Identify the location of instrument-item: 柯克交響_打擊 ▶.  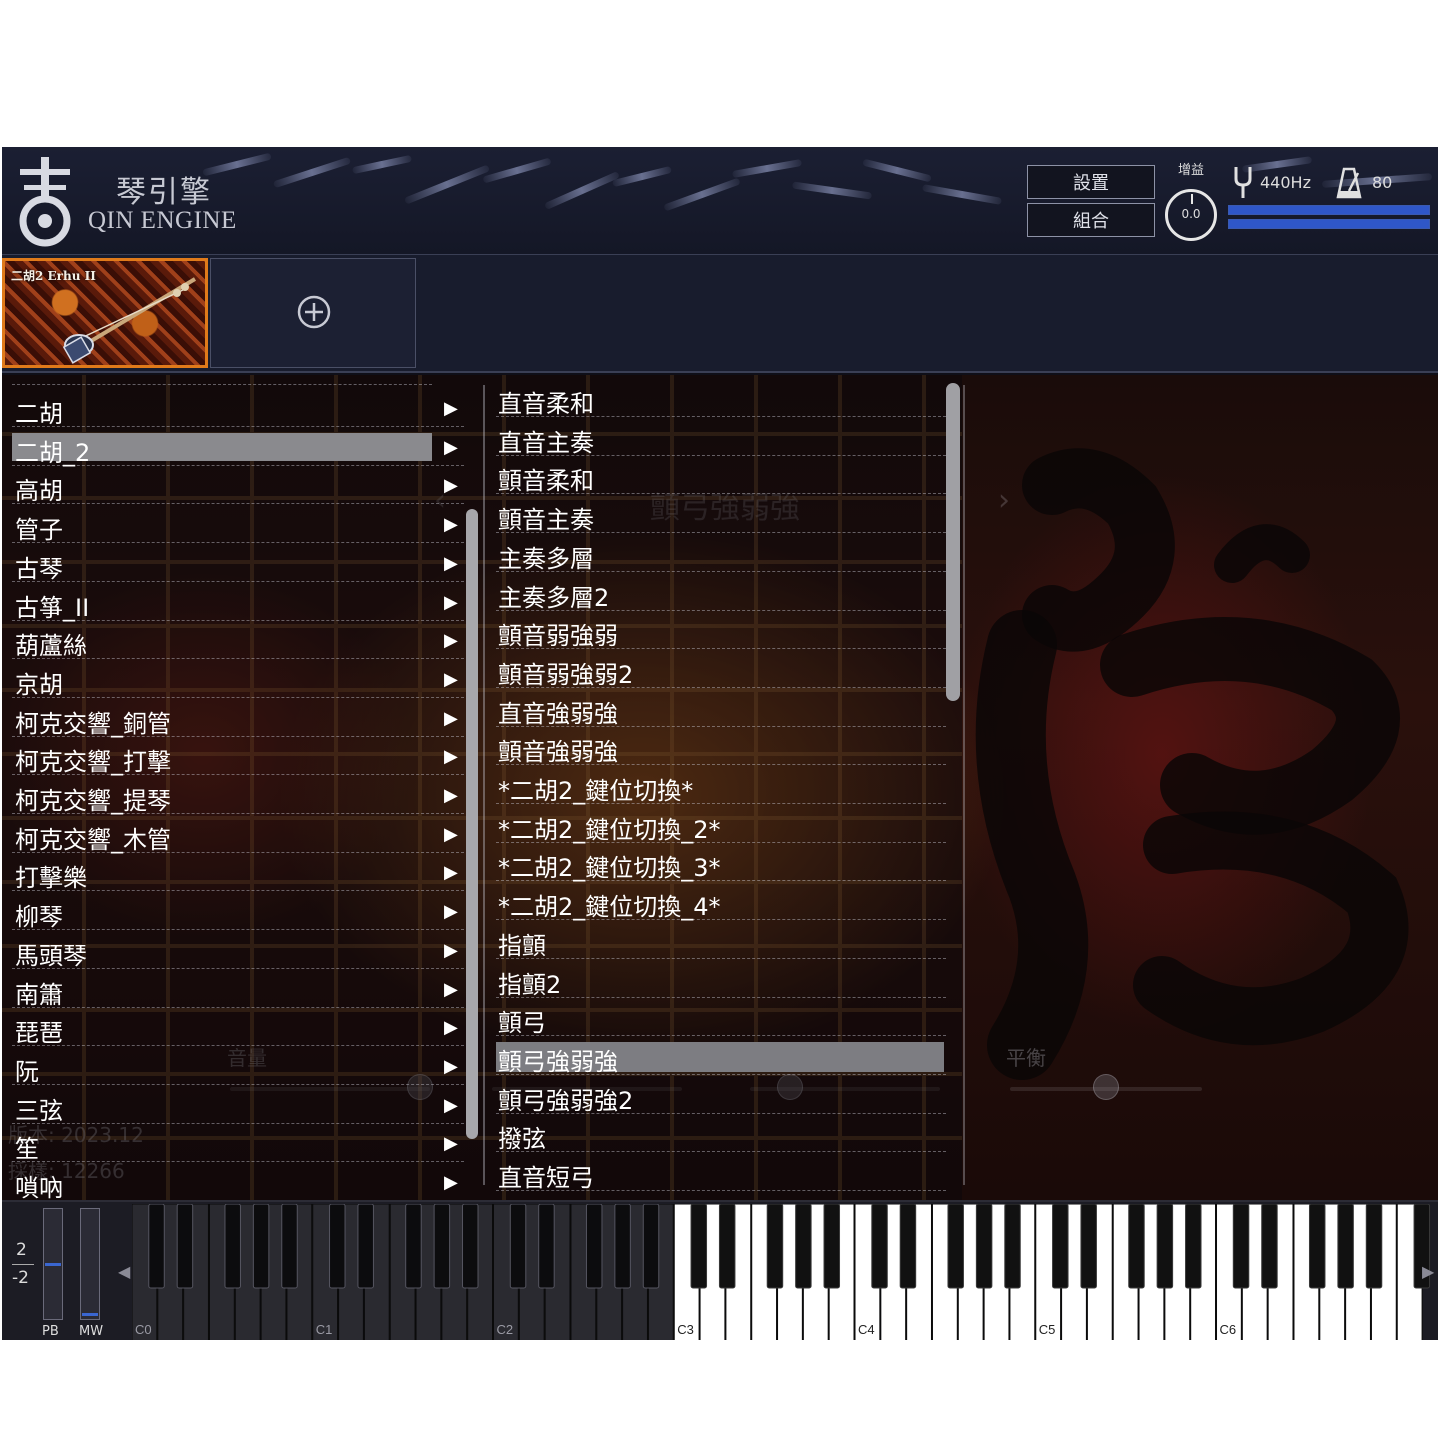
(238, 756).